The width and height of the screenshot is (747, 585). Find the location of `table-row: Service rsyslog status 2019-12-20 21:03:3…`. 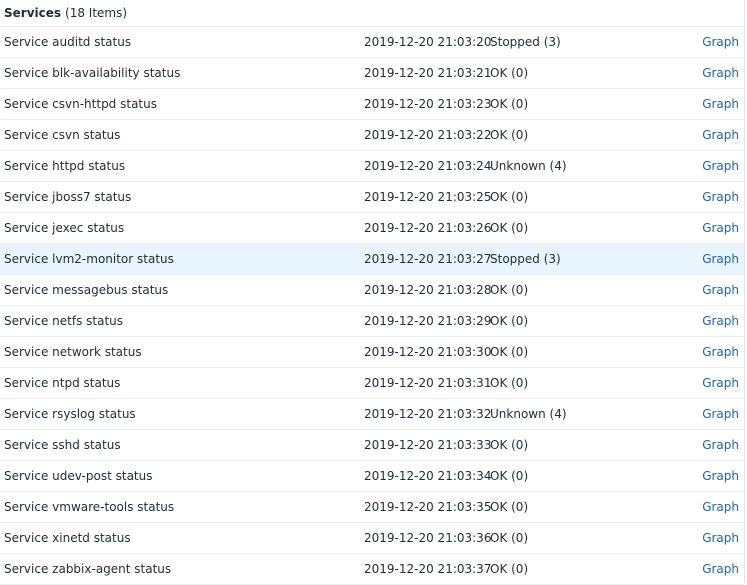

table-row: Service rsyslog status 2019-12-20 21:03:3… is located at coordinates (372, 414).